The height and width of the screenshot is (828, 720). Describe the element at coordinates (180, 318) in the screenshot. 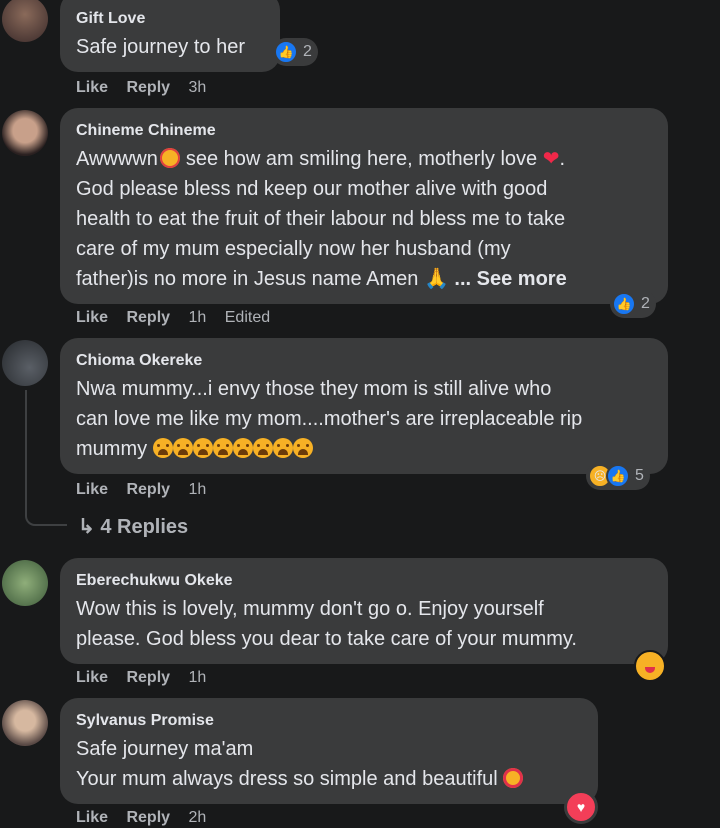

I see `comment-actions: Like Reply 1h Edited` at that location.